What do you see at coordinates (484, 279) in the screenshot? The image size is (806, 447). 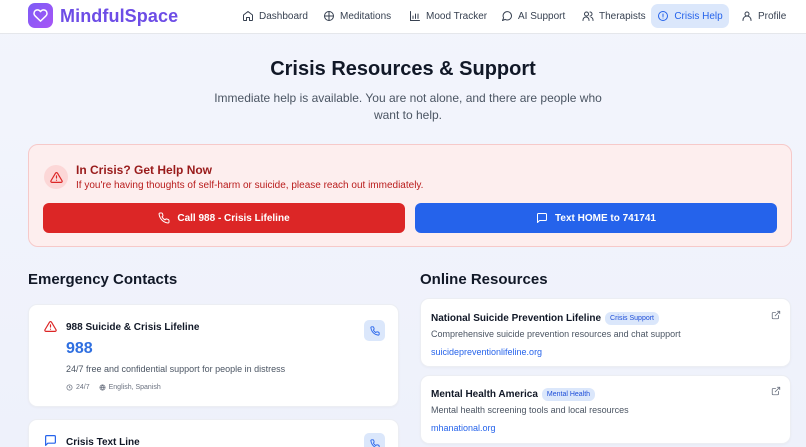 I see `online-resources-title: Online Resources` at bounding box center [484, 279].